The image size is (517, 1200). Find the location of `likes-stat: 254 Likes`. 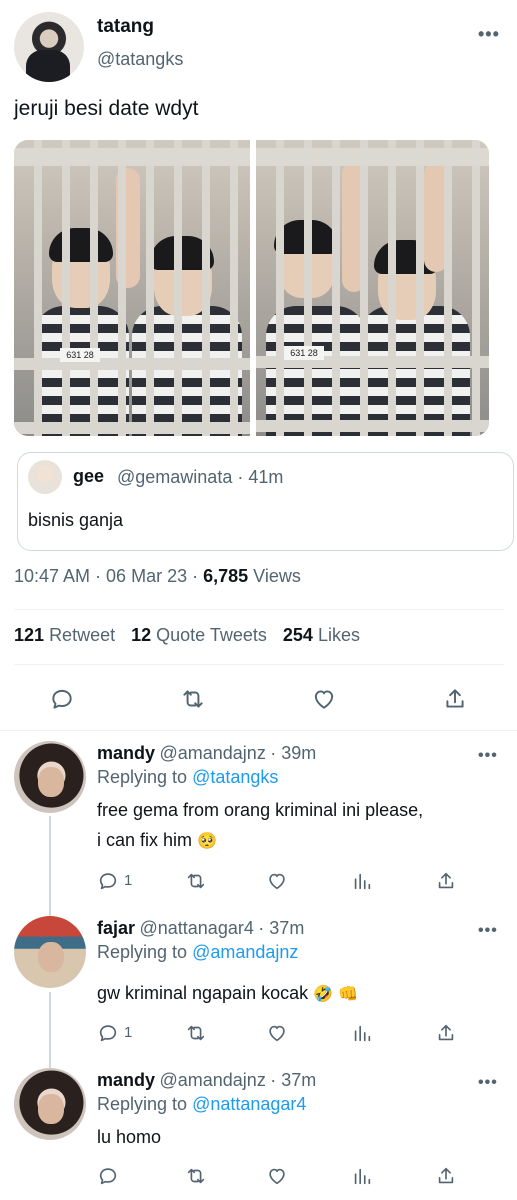

likes-stat: 254 Likes is located at coordinates (321, 635).